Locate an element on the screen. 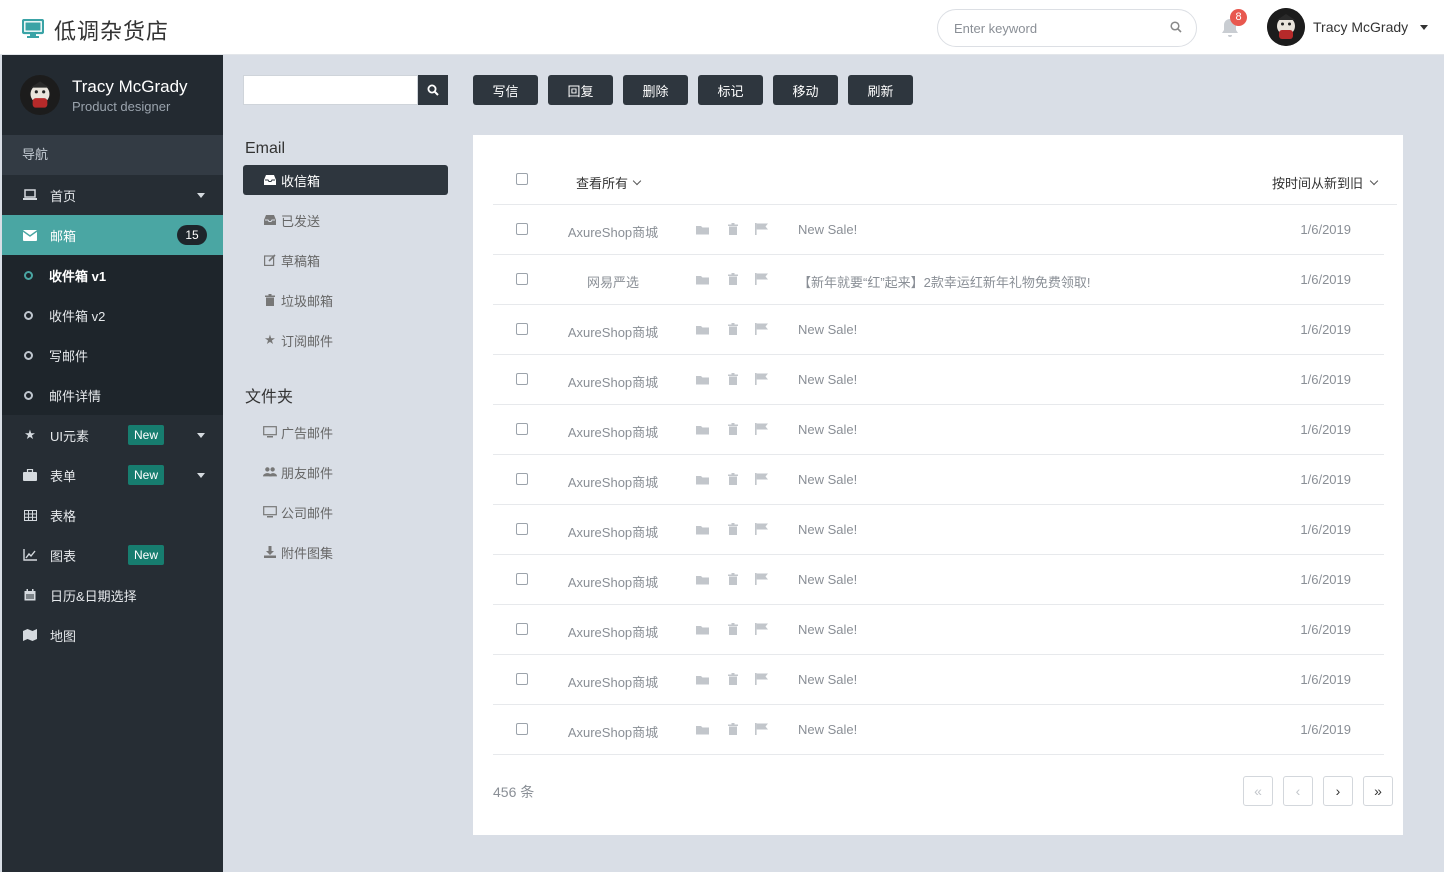 This screenshot has height=872, width=1444. subnav-compose: 写邮件 is located at coordinates (112, 355).